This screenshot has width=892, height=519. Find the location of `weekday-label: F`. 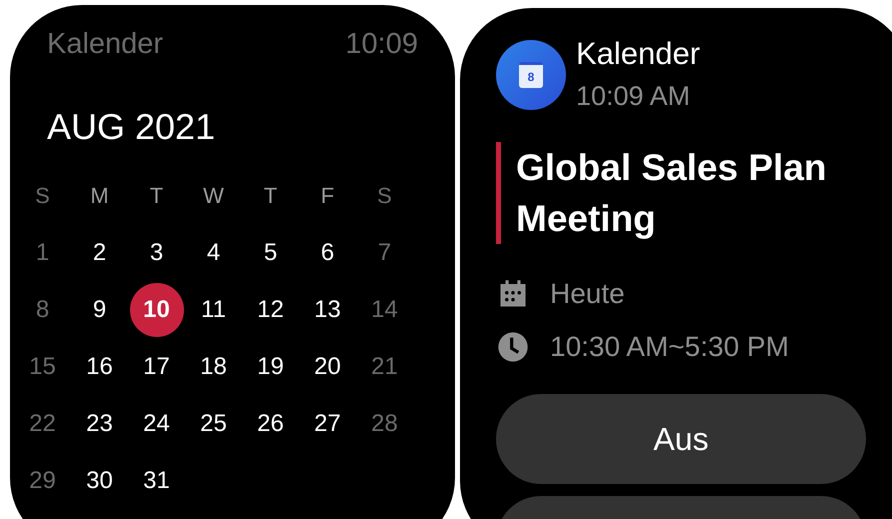

weekday-label: F is located at coordinates (328, 196).